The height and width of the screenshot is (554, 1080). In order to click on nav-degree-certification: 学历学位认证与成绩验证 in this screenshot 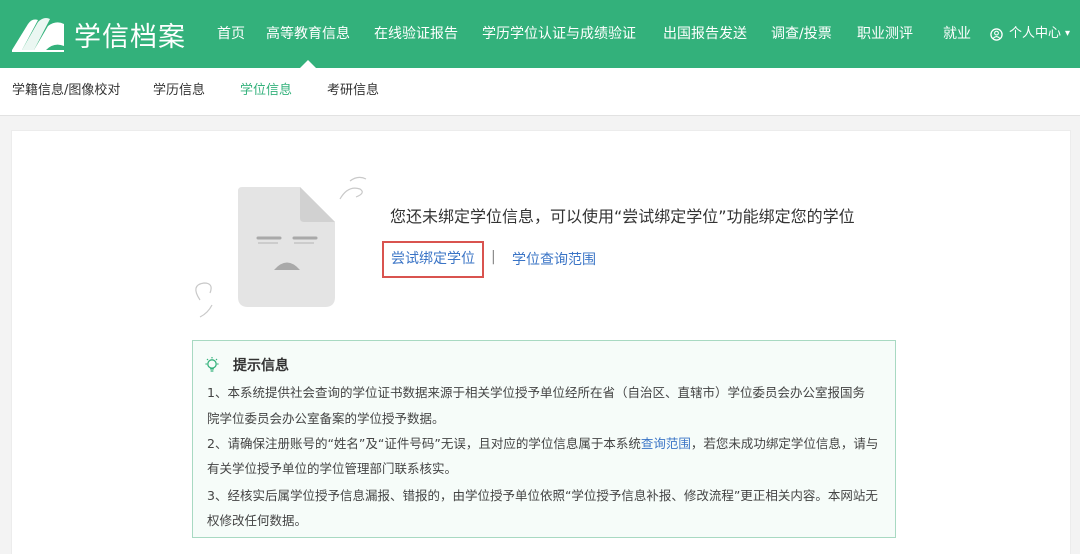, I will do `click(559, 34)`.